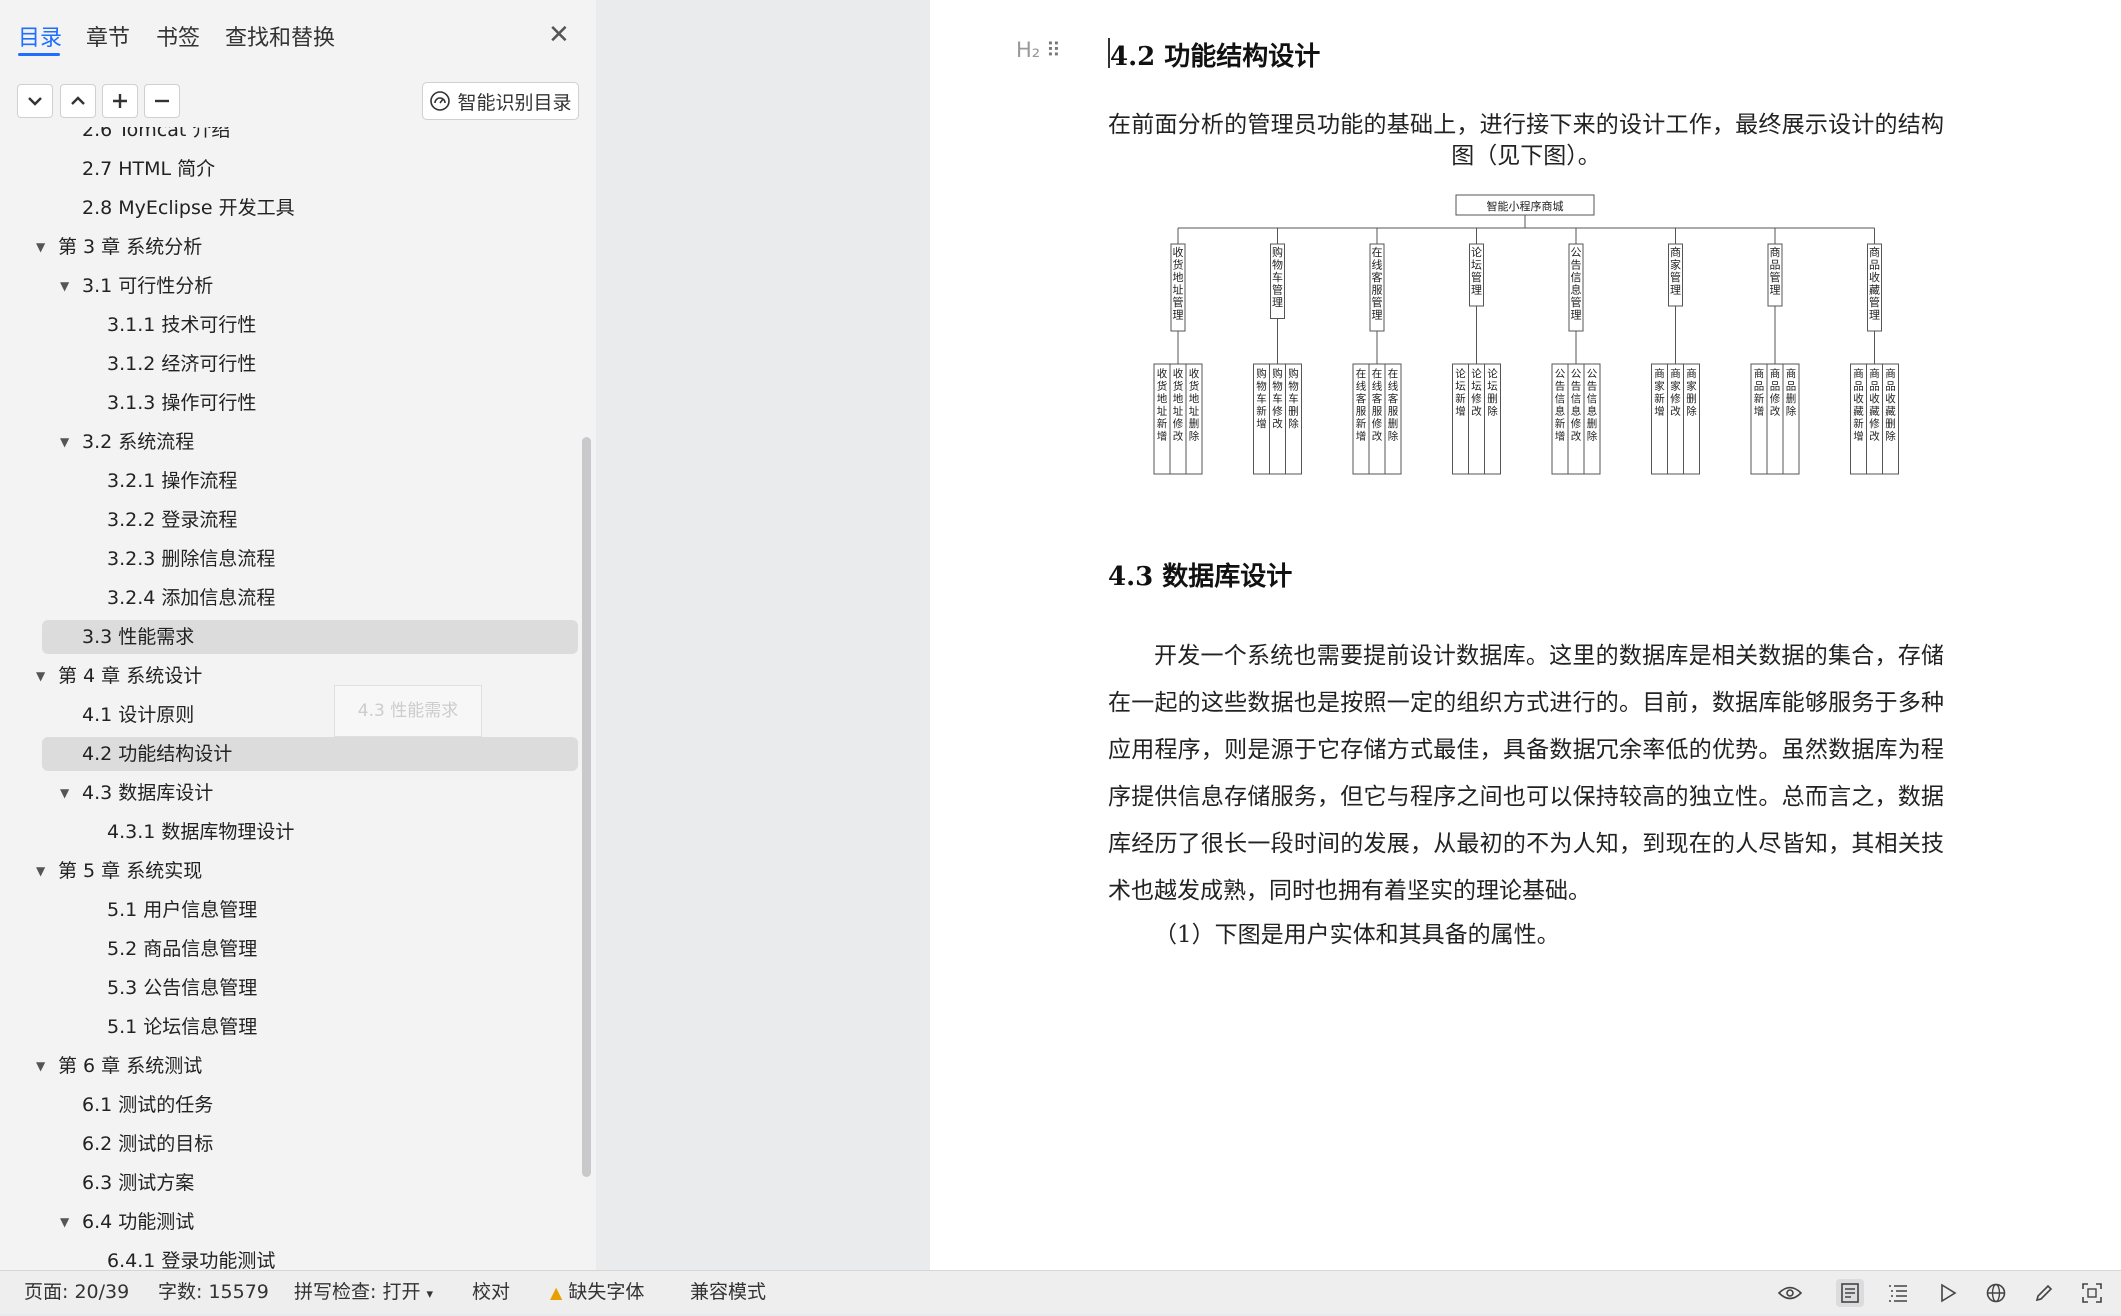  What do you see at coordinates (280, 36) in the screenshot?
I see `tab-find-replace: 查找和替换` at bounding box center [280, 36].